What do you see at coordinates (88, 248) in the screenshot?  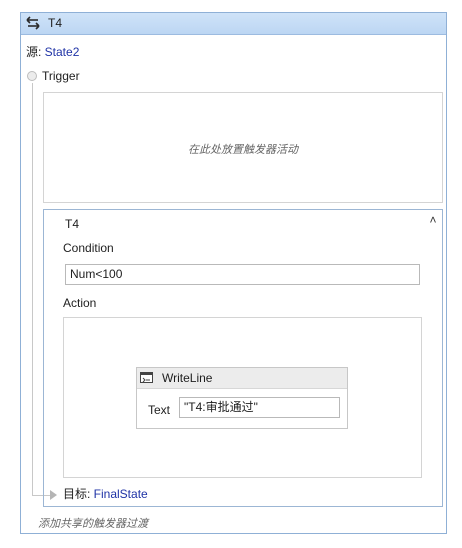 I see `condition-label: Condition` at bounding box center [88, 248].